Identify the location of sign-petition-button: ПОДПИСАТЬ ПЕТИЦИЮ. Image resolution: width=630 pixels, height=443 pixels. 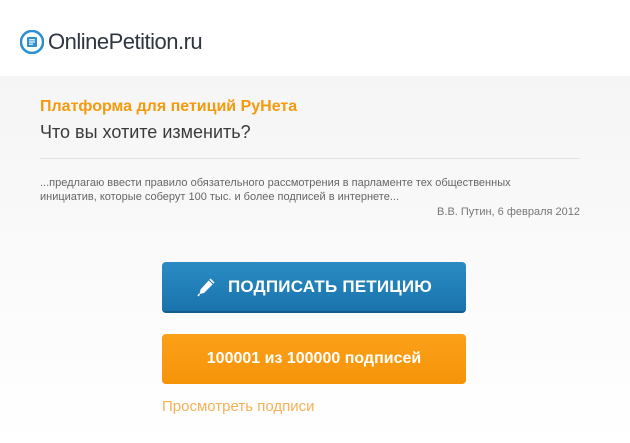
(314, 287).